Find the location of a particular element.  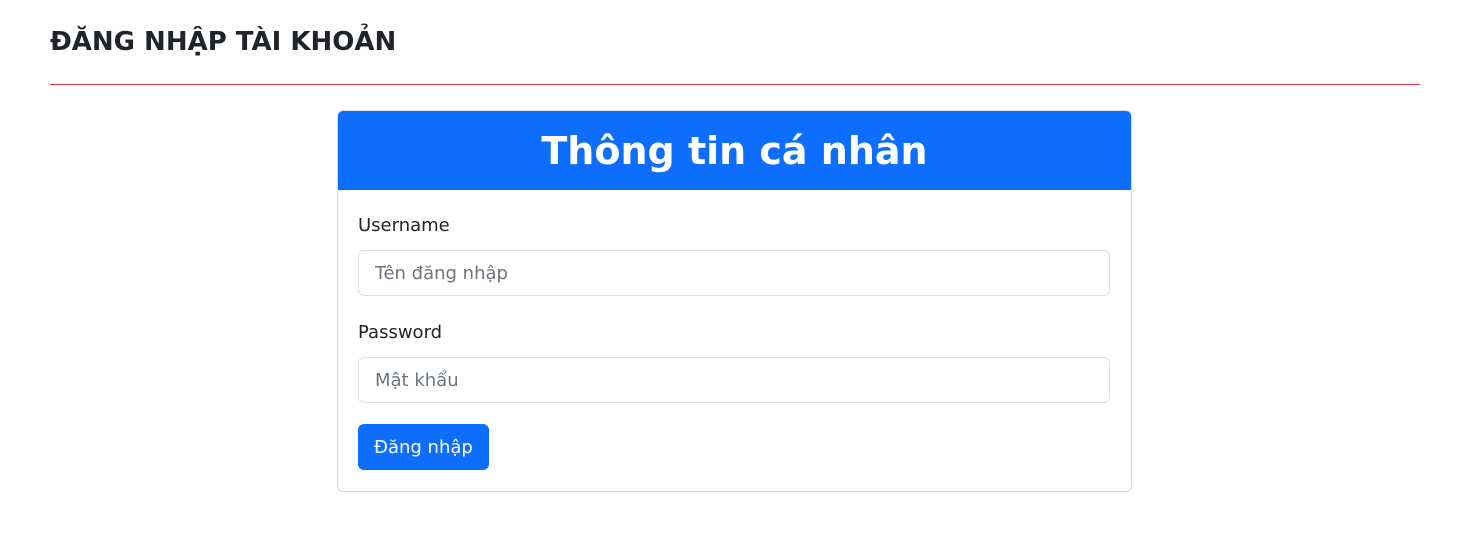

card-header: Thông tin cá nhân is located at coordinates (734, 150).